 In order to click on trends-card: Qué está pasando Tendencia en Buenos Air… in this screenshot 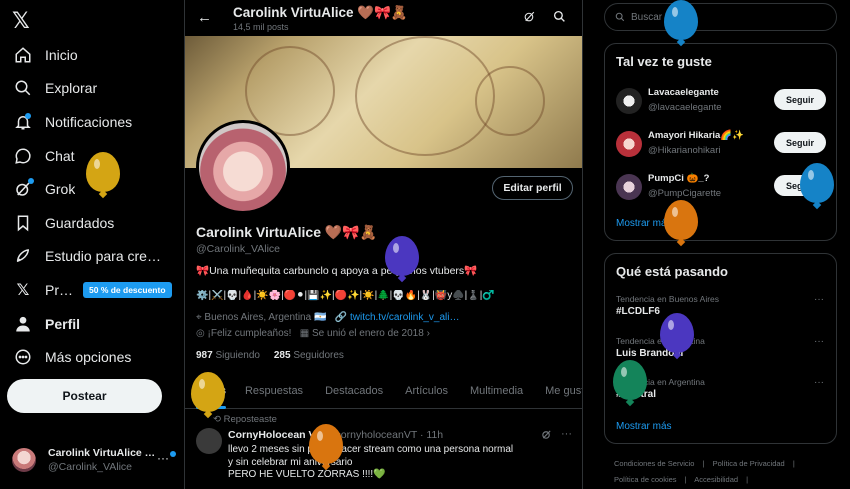, I will do `click(720, 348)`.